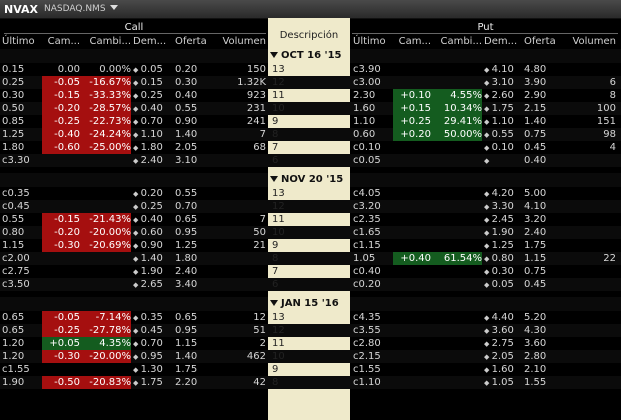  I want to click on put-col-header: Volumen, so click(588, 42).